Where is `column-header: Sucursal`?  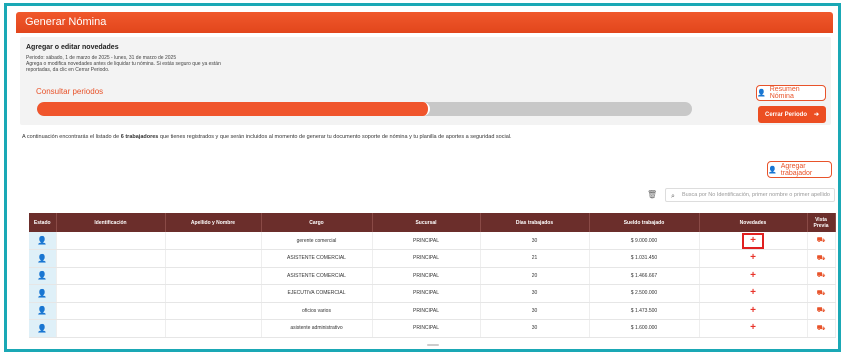
column-header: Sucursal is located at coordinates (426, 222).